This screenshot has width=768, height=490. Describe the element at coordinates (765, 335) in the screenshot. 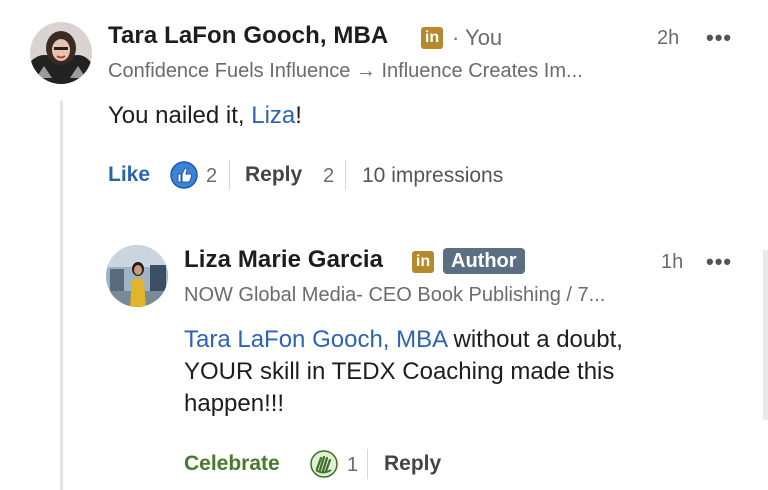

I see `scroll-edge` at that location.